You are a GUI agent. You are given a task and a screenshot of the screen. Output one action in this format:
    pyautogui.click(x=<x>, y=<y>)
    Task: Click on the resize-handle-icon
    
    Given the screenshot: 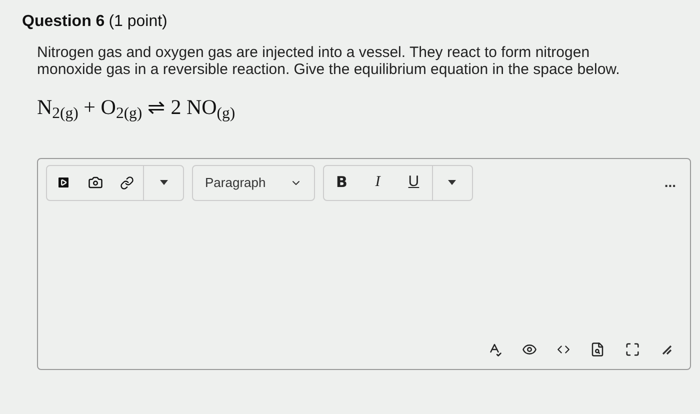 What is the action you would take?
    pyautogui.click(x=666, y=349)
    